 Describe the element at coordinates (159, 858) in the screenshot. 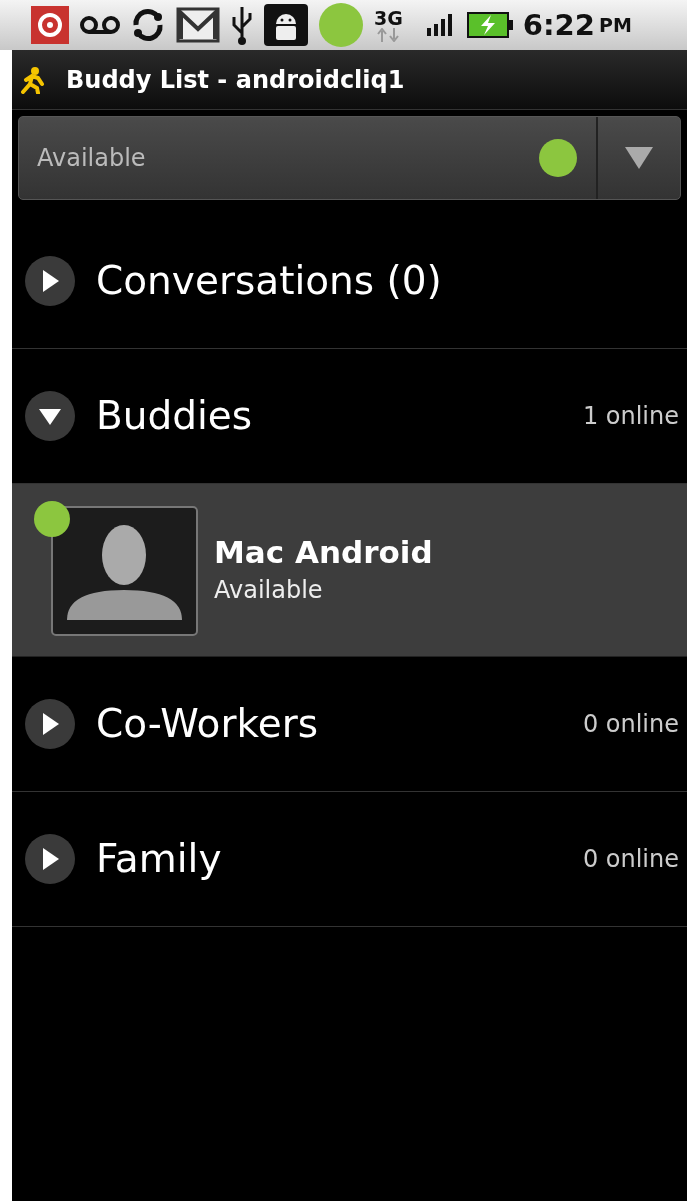

I see `group-name: Family` at that location.